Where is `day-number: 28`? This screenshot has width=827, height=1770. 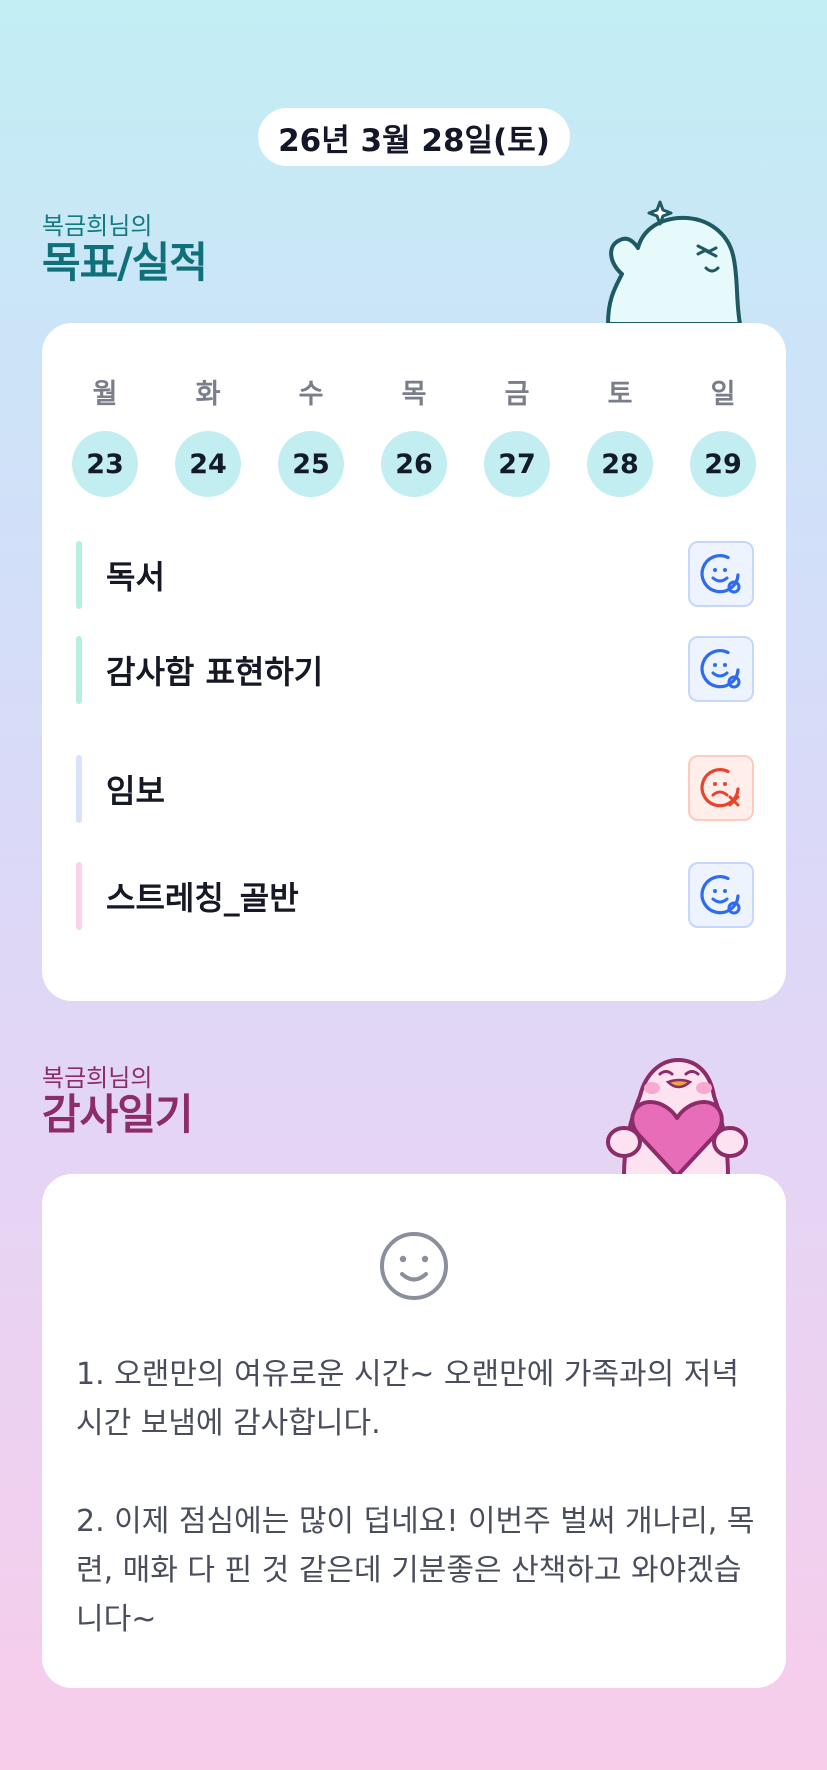
day-number: 28 is located at coordinates (620, 464).